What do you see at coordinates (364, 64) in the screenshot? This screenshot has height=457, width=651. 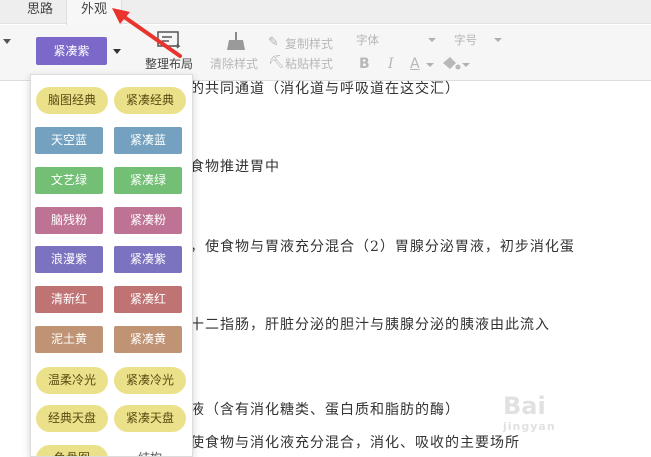 I see `bold-button: B` at bounding box center [364, 64].